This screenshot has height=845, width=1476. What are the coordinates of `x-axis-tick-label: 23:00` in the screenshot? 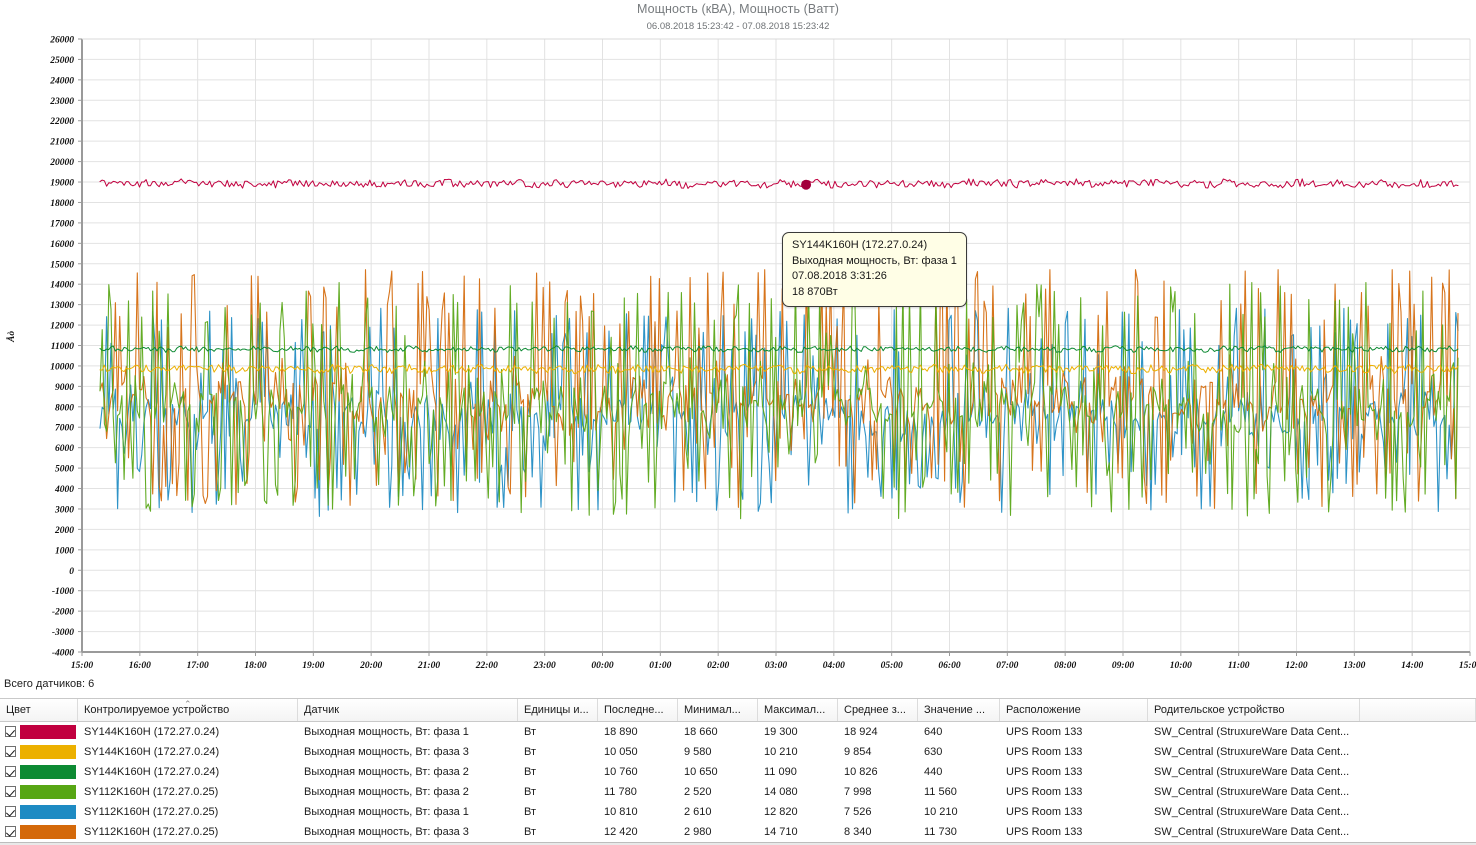 It's located at (544, 666).